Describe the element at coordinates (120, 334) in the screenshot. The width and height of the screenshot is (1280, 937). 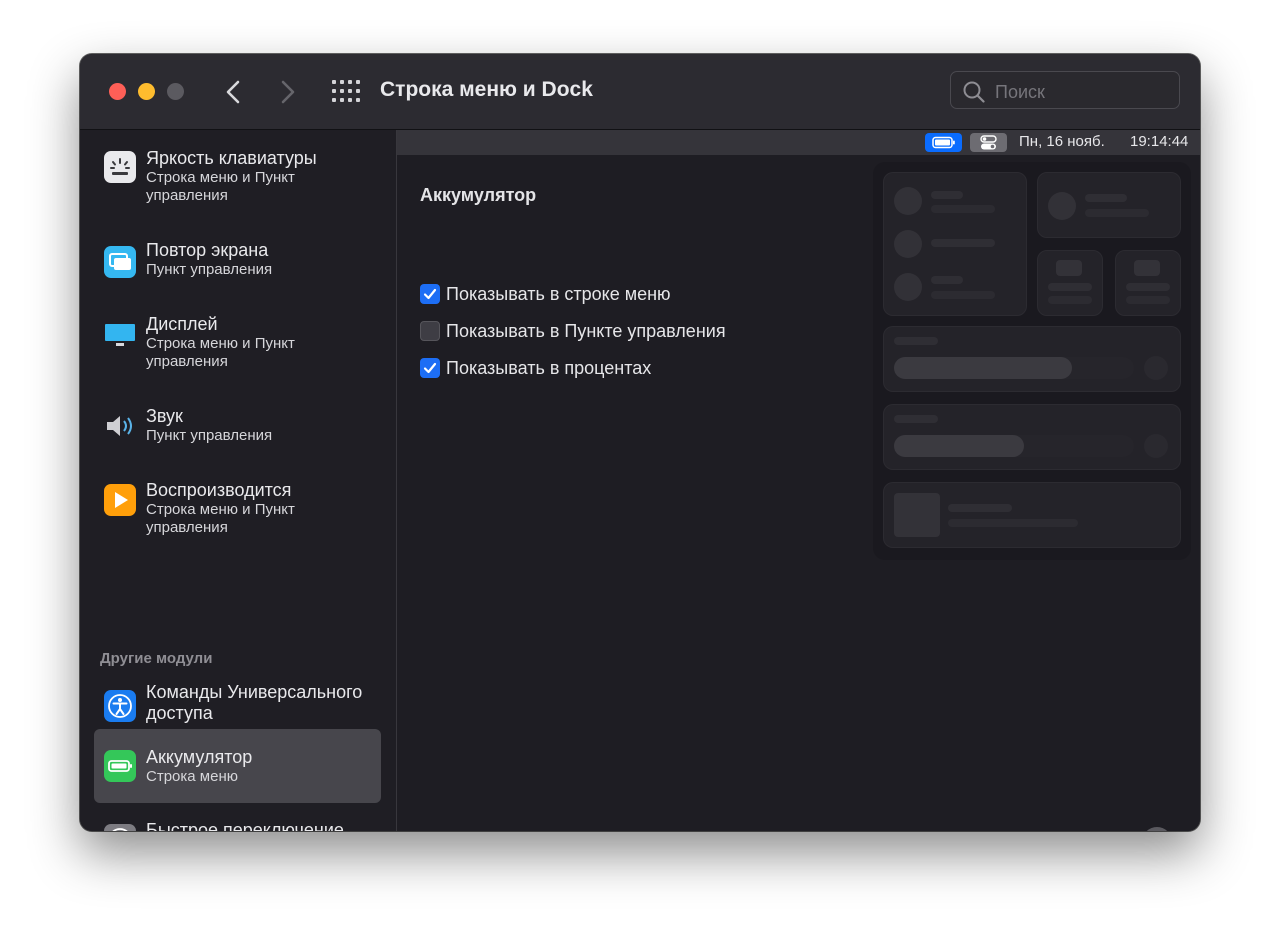
I see `display-icon` at that location.